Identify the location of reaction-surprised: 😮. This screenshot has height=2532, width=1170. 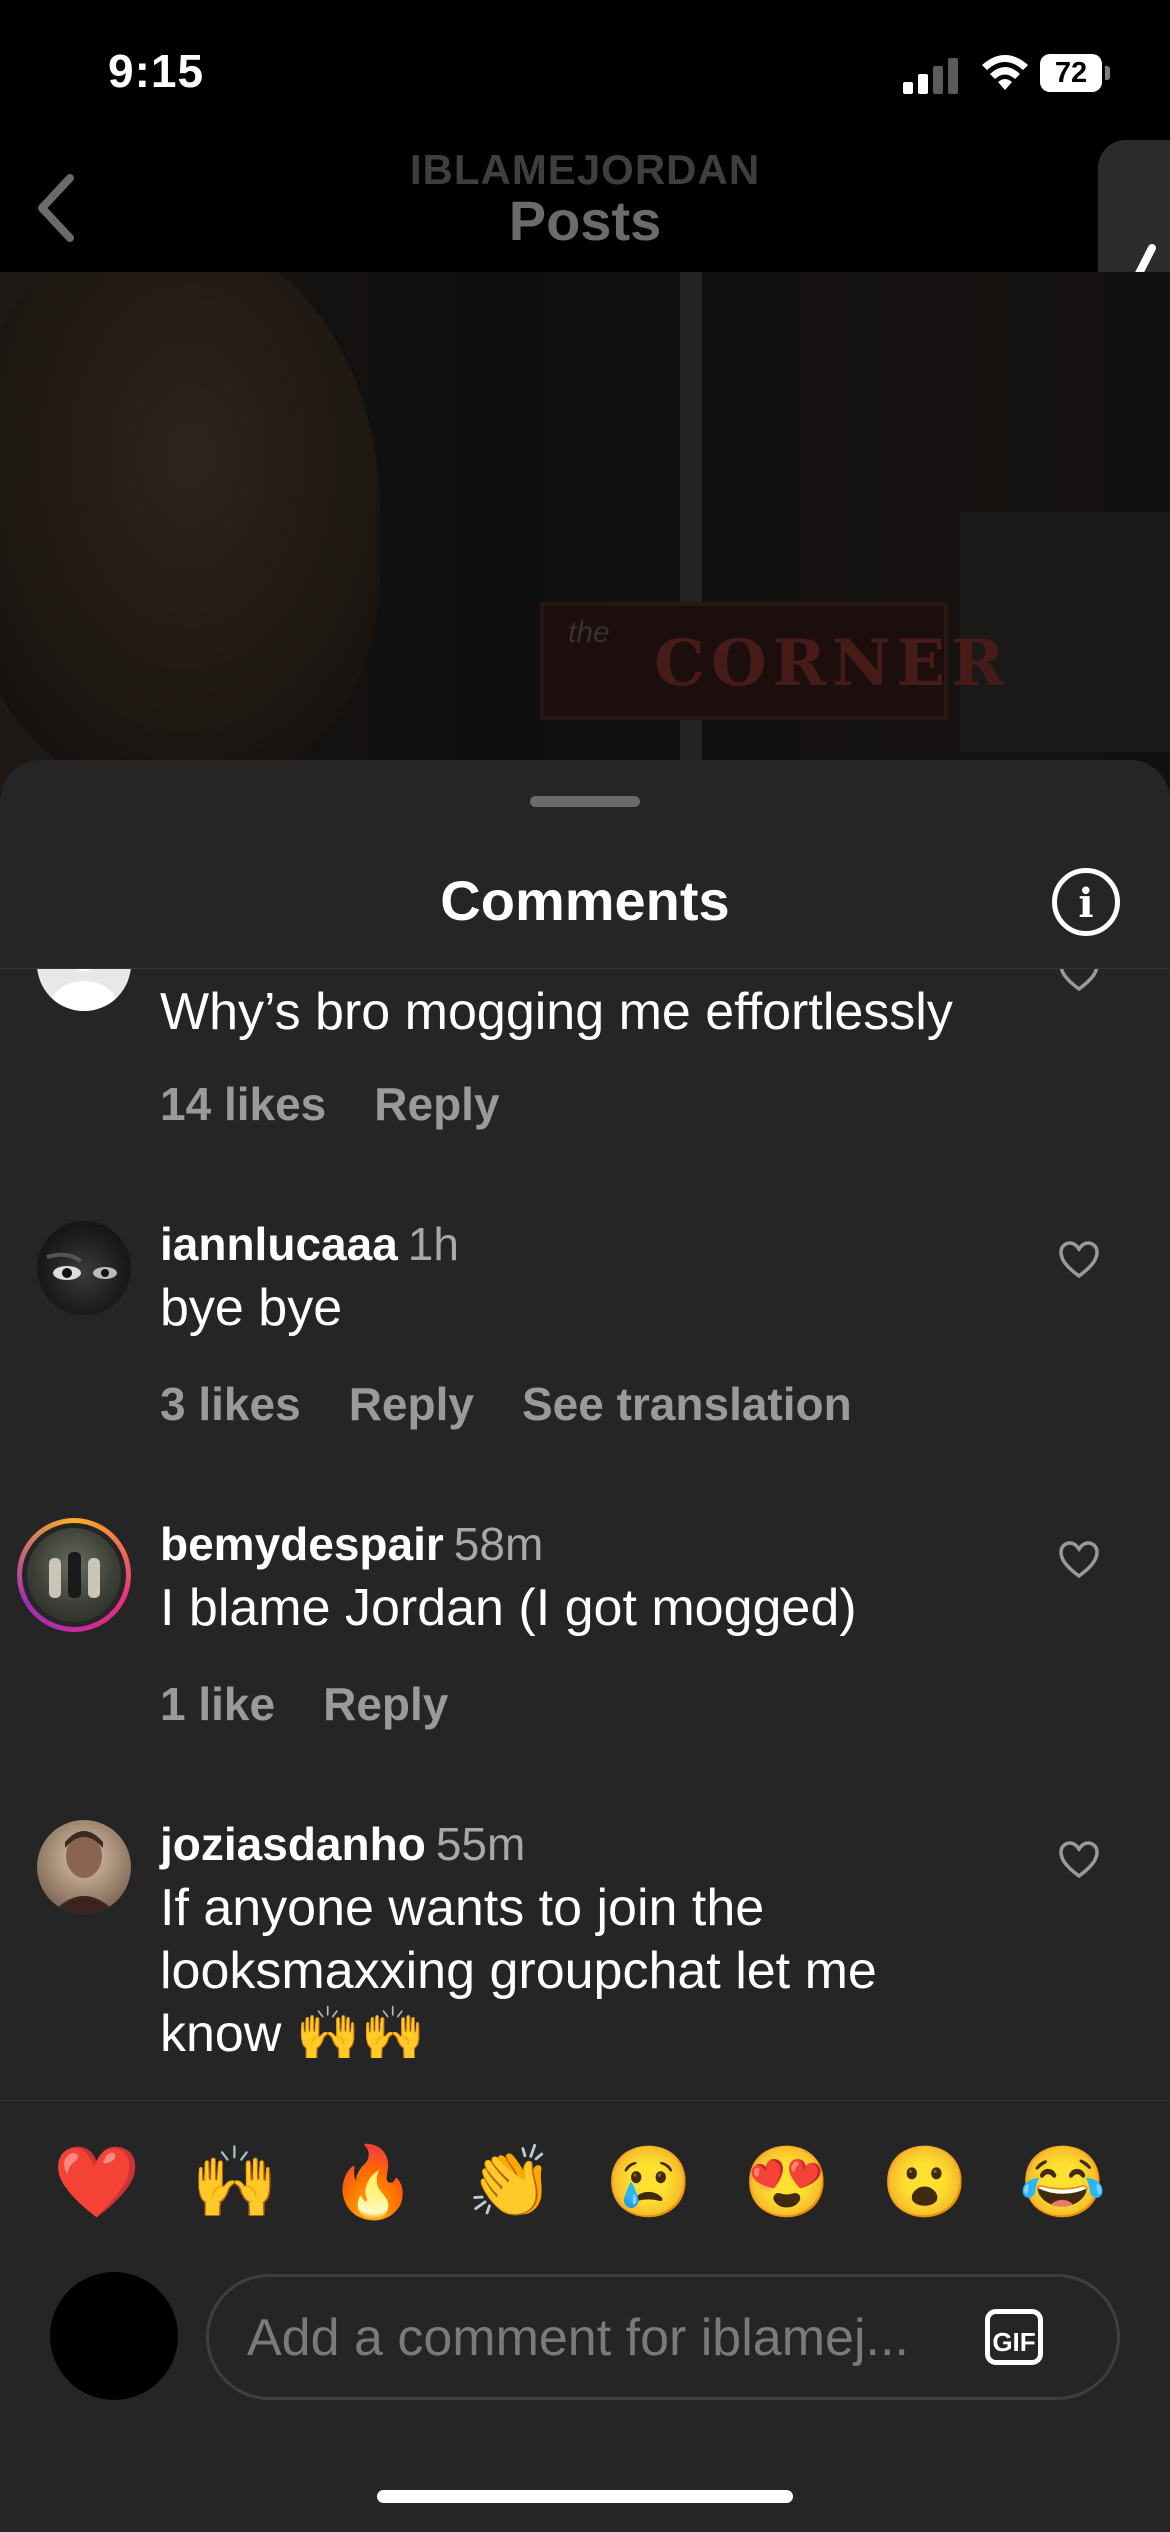
(925, 2182).